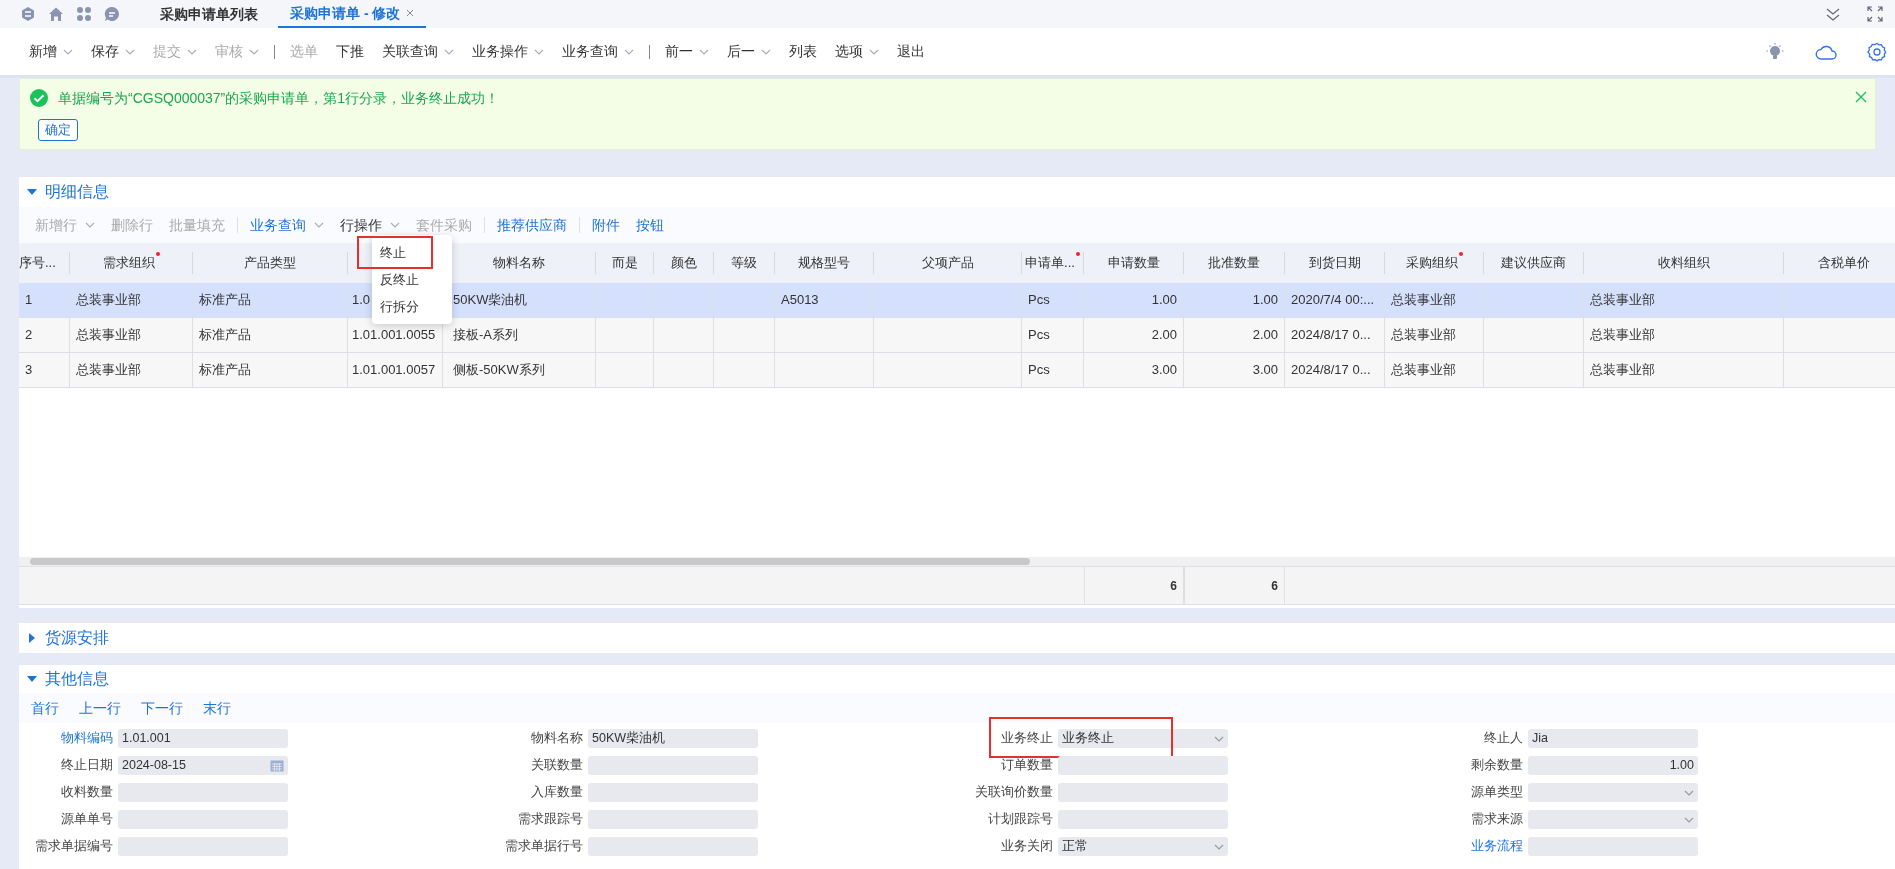 The height and width of the screenshot is (869, 1895). Describe the element at coordinates (606, 225) in the screenshot. I see `toolbar-link: 附件` at that location.